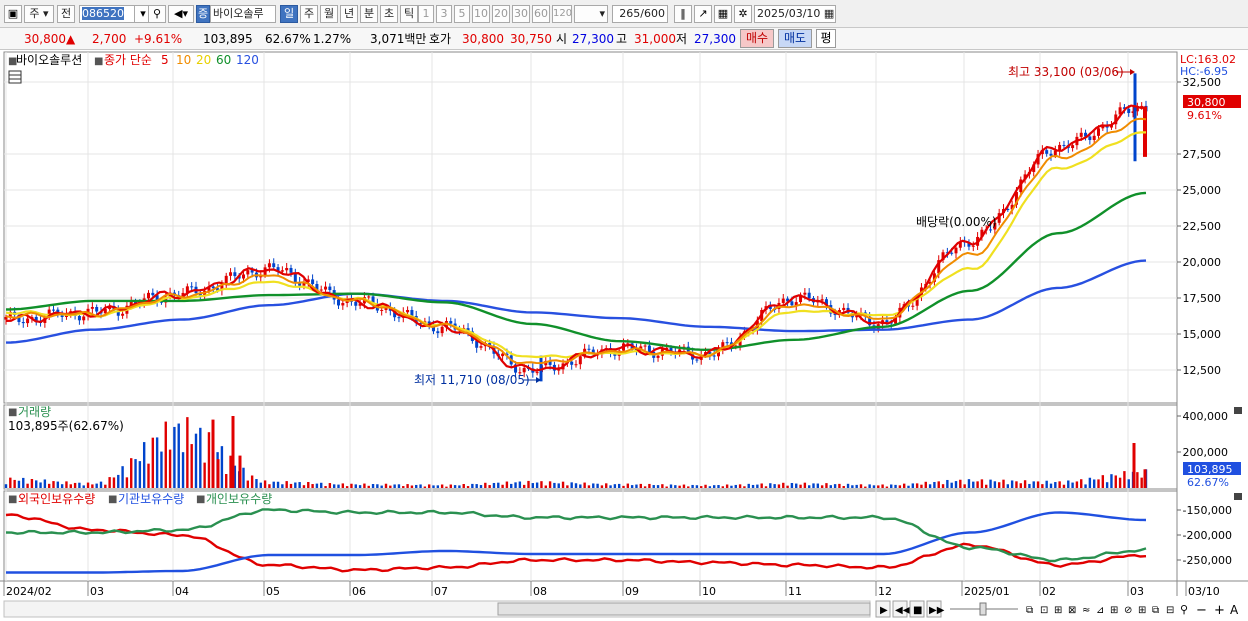  I want to click on search-icon: ⚲, so click(157, 14).